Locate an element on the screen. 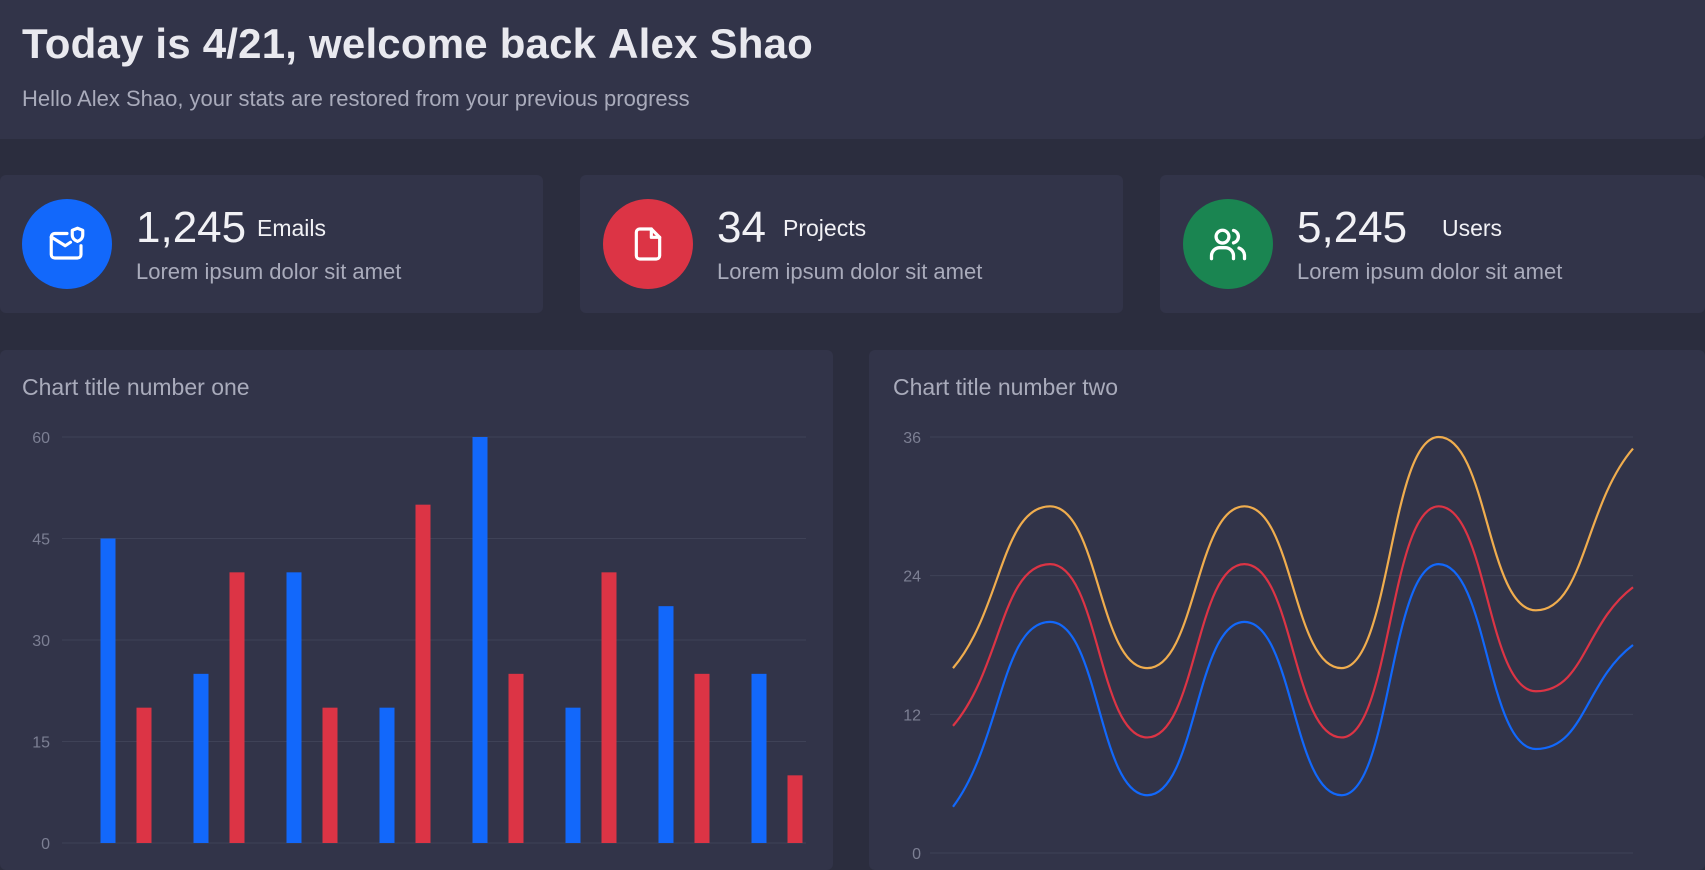 The height and width of the screenshot is (870, 1705). y-tick-label: 60 is located at coordinates (41, 438).